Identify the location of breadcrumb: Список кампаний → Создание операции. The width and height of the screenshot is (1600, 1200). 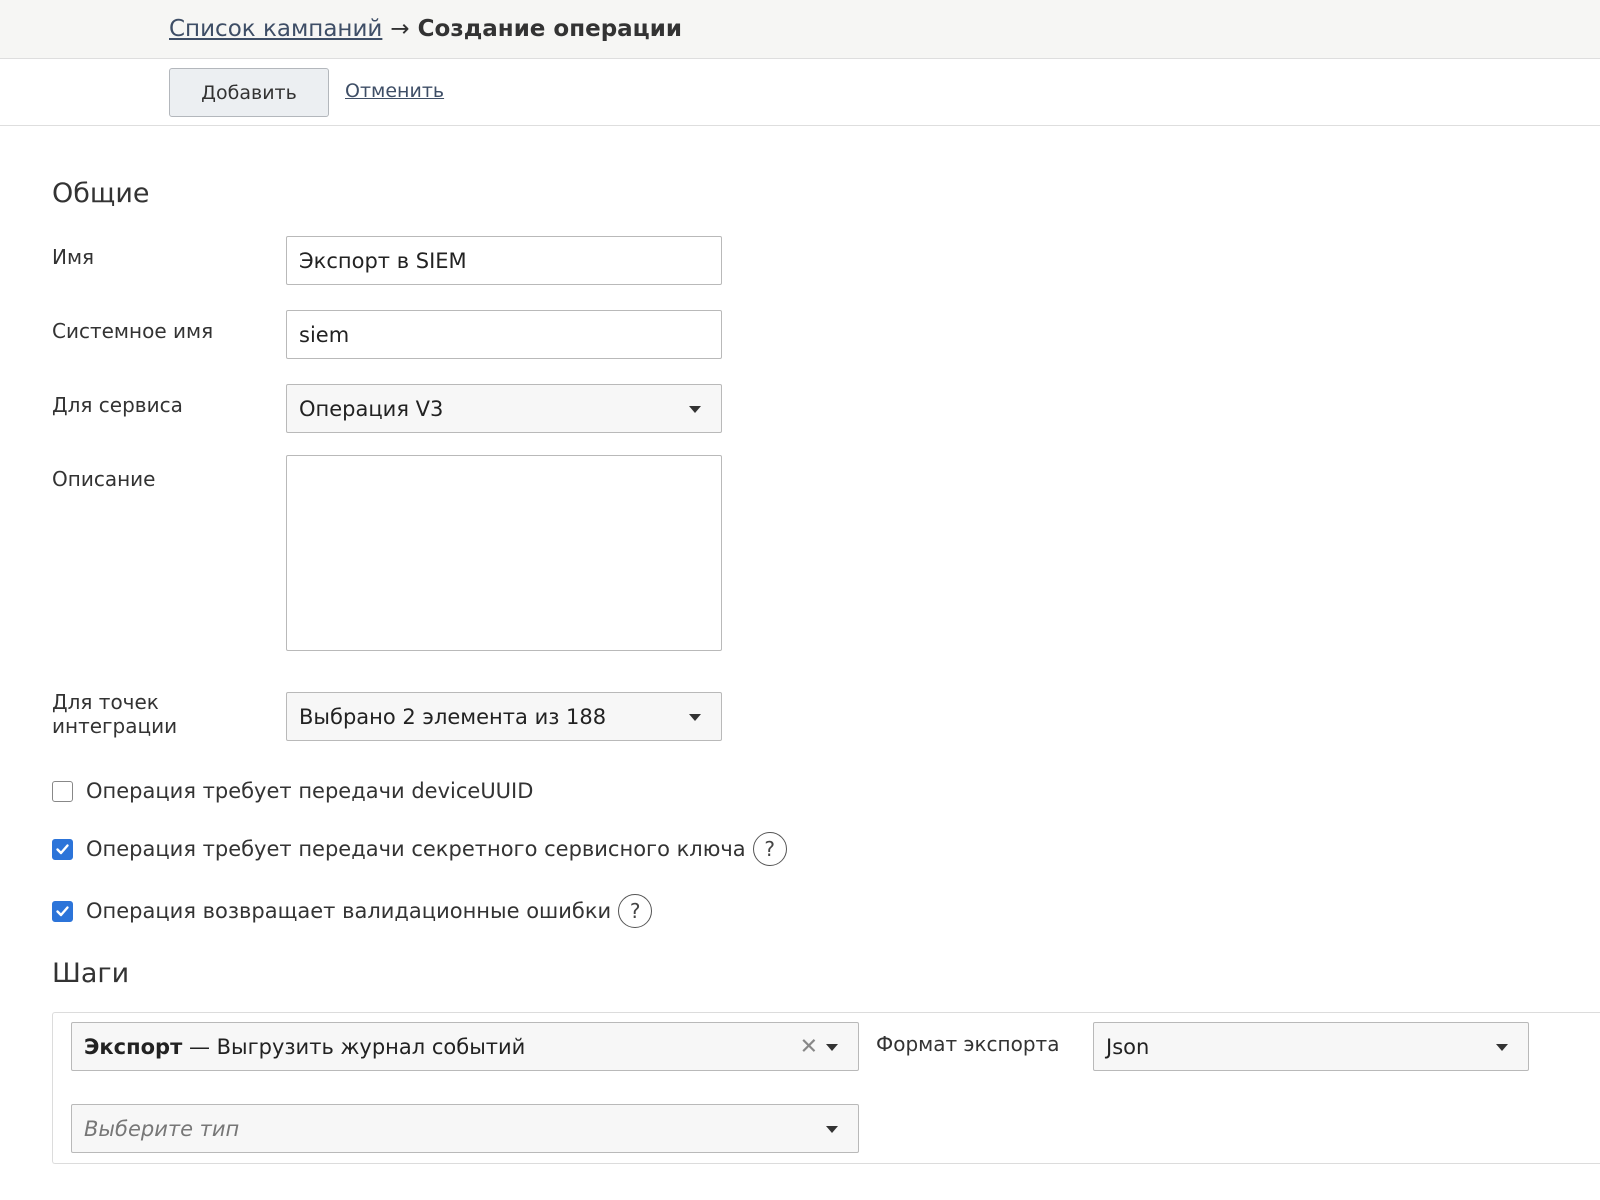
(425, 29).